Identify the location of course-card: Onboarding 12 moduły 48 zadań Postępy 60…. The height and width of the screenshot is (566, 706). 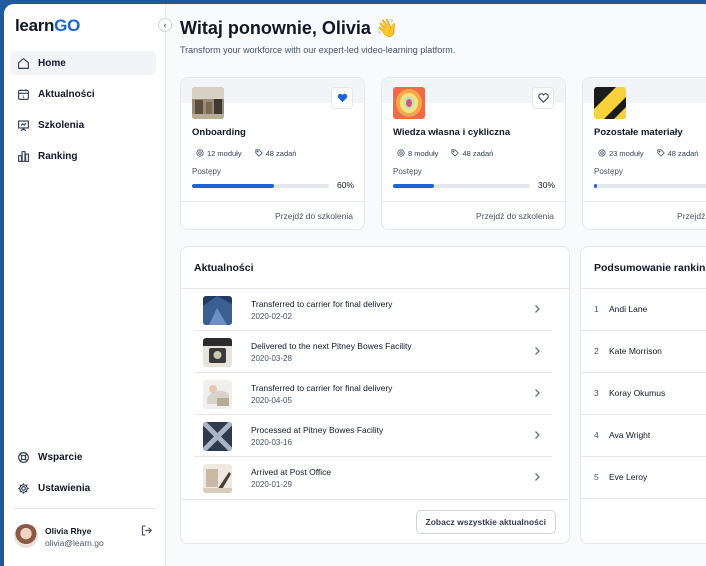
(272, 153).